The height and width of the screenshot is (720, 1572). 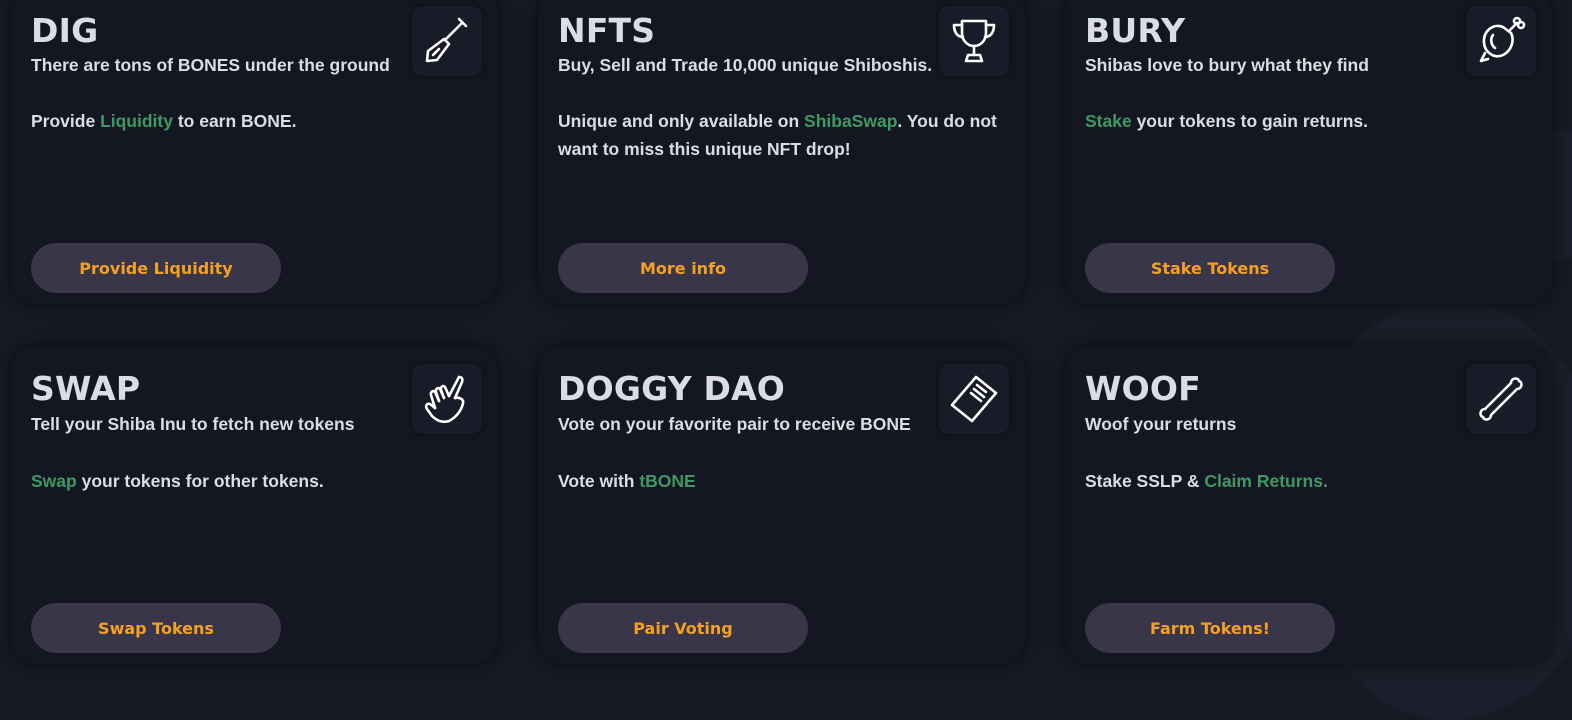 I want to click on card-description: Vote with tBONE, so click(x=778, y=481).